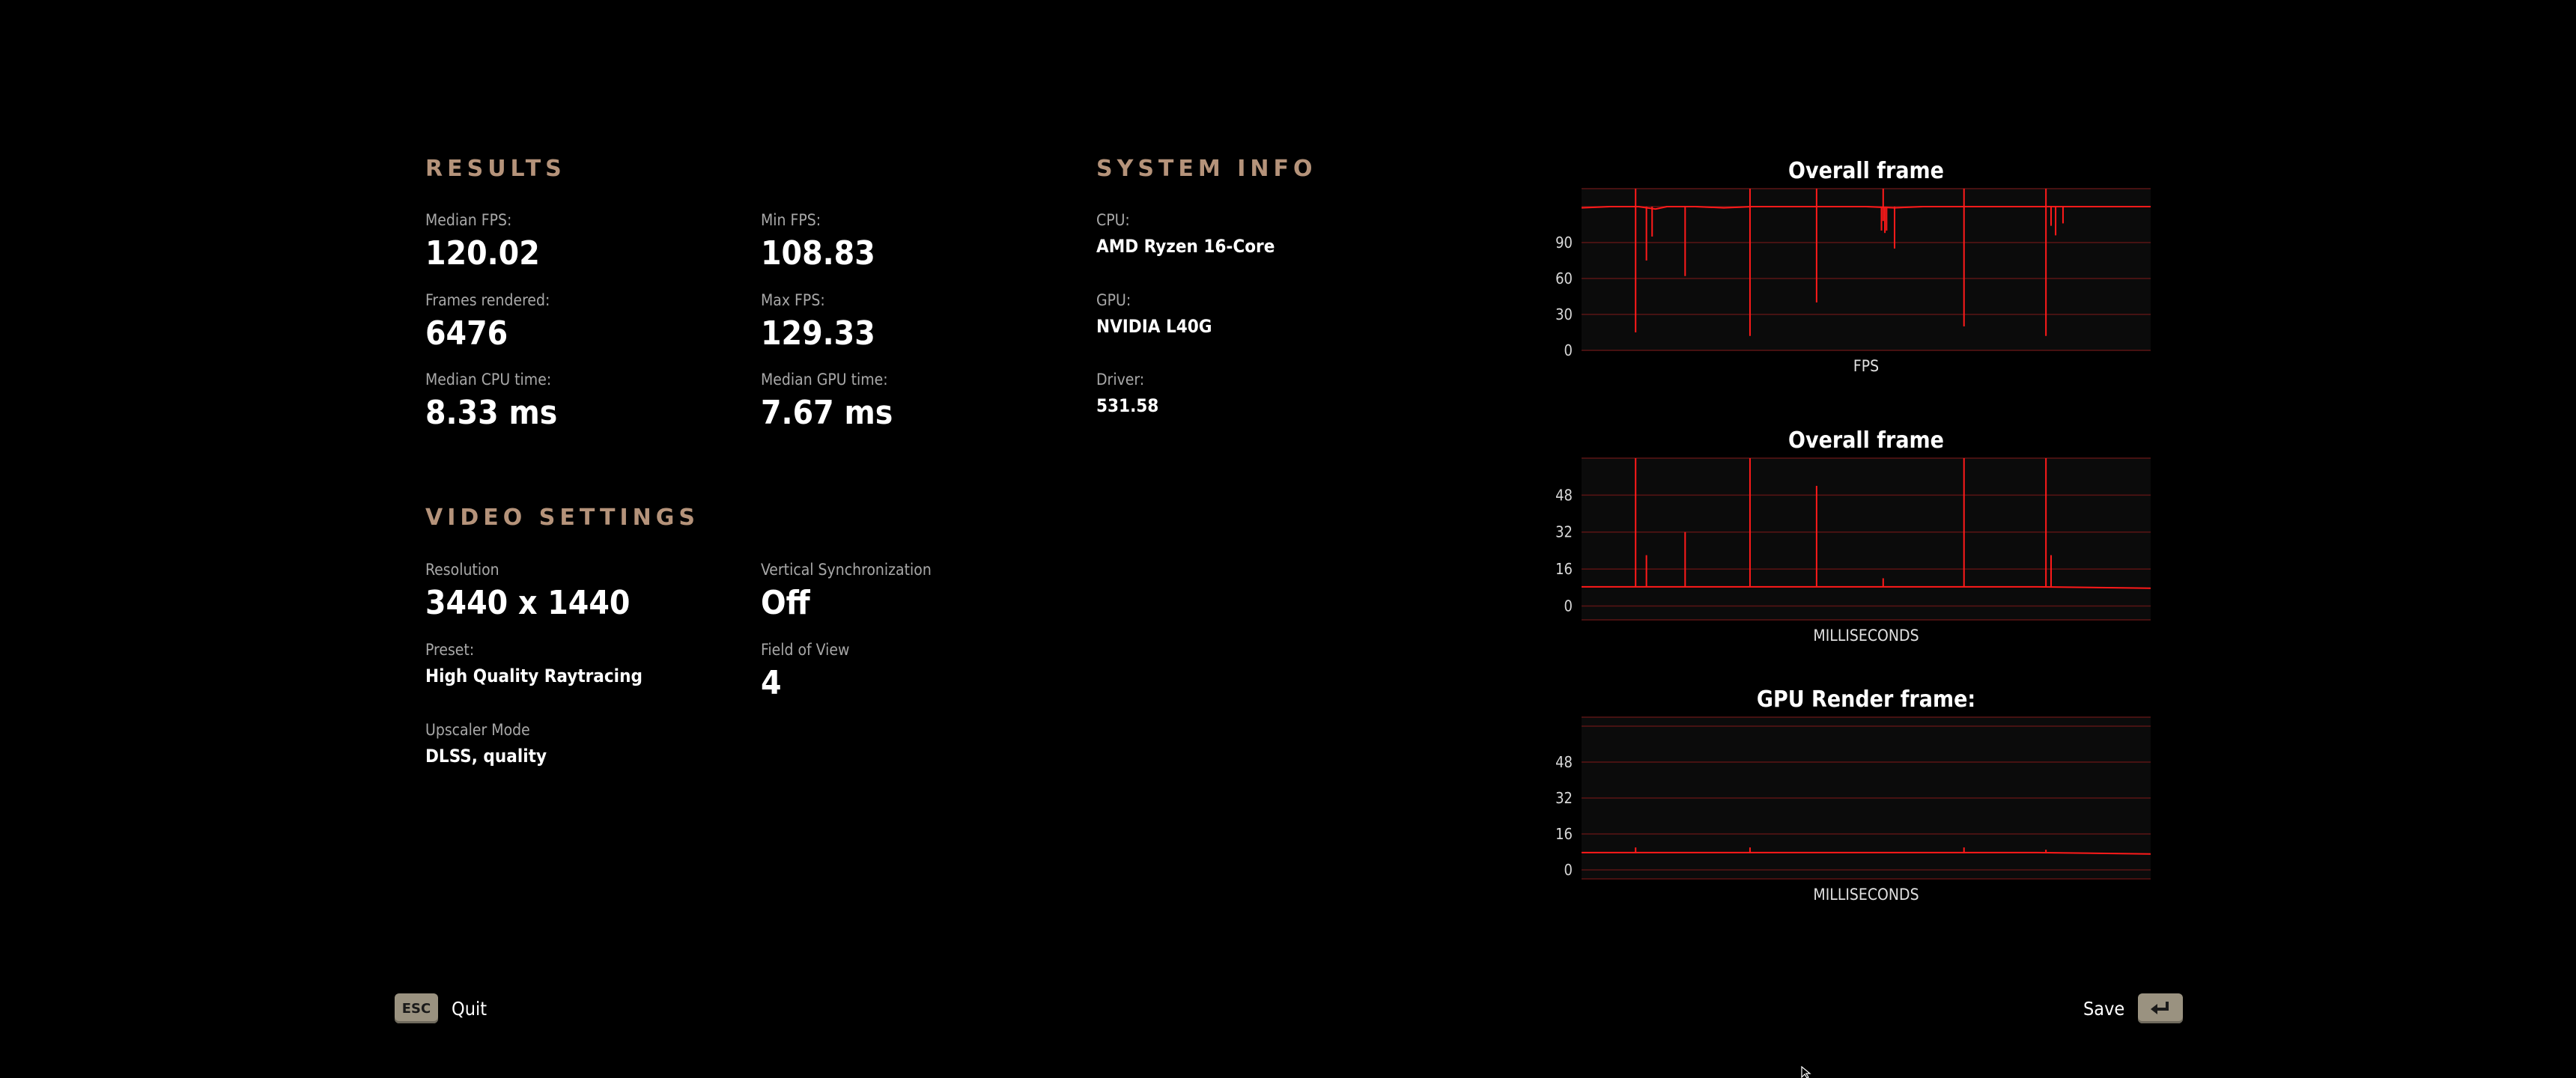 The width and height of the screenshot is (2576, 1078). What do you see at coordinates (450, 650) in the screenshot?
I see `preset-label: Preset:` at bounding box center [450, 650].